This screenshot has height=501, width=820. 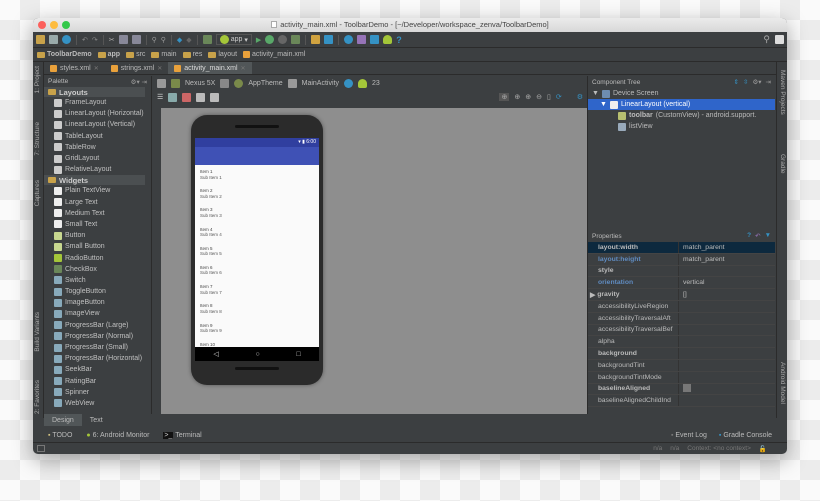 What do you see at coordinates (37, 397) in the screenshot?
I see `tool-tab-favorites: 2: Favorites` at bounding box center [37, 397].